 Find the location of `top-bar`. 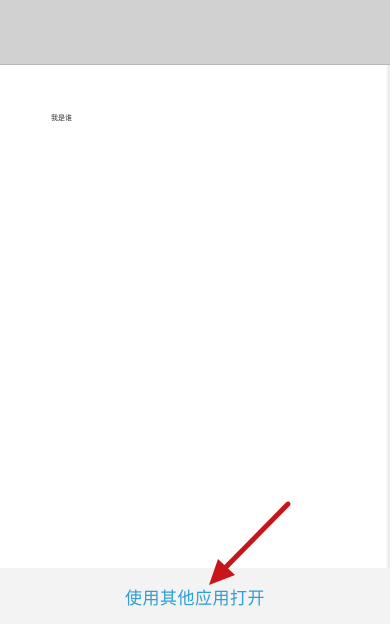

top-bar is located at coordinates (195, 32).